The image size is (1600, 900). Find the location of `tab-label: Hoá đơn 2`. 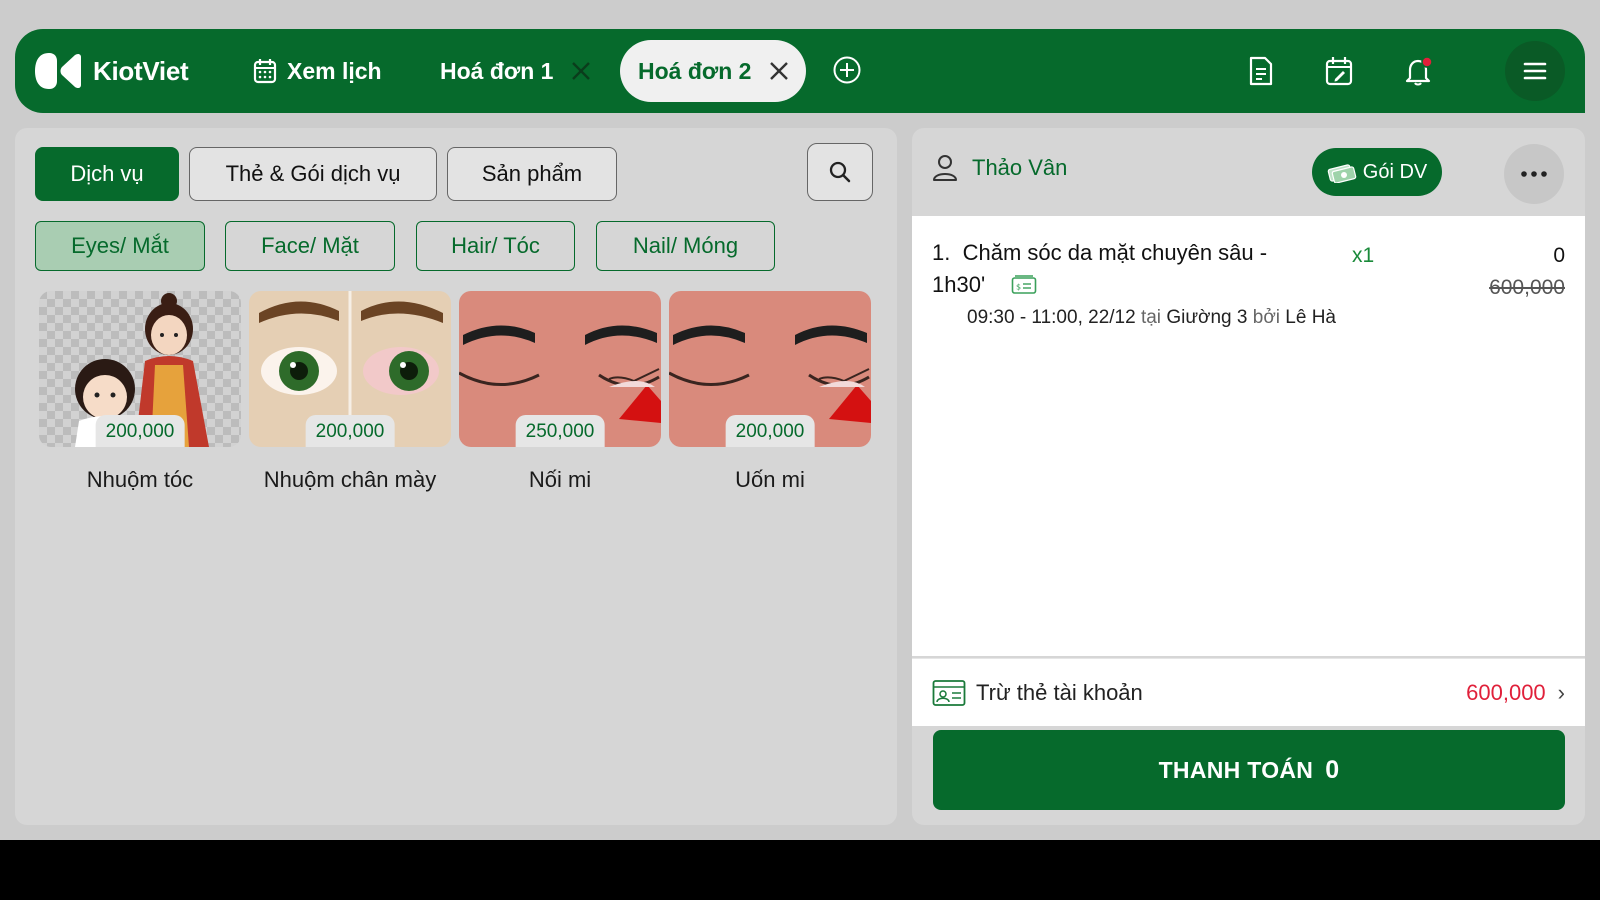

tab-label: Hoá đơn 2 is located at coordinates (695, 70).